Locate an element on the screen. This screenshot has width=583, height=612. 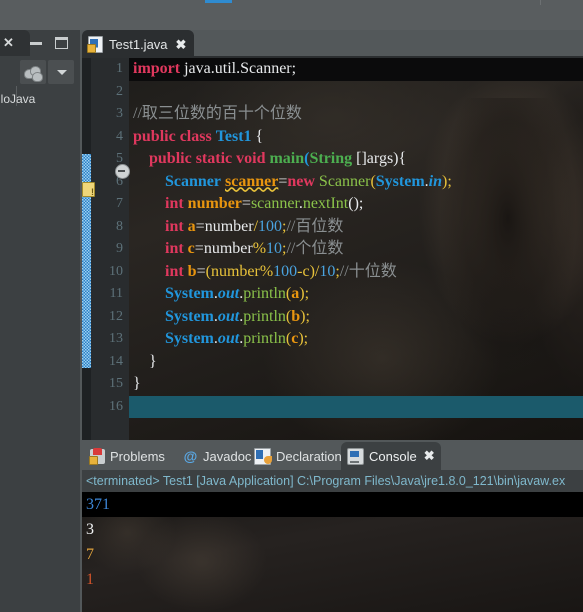
token-var-scanner: scanner is located at coordinates (251, 181).